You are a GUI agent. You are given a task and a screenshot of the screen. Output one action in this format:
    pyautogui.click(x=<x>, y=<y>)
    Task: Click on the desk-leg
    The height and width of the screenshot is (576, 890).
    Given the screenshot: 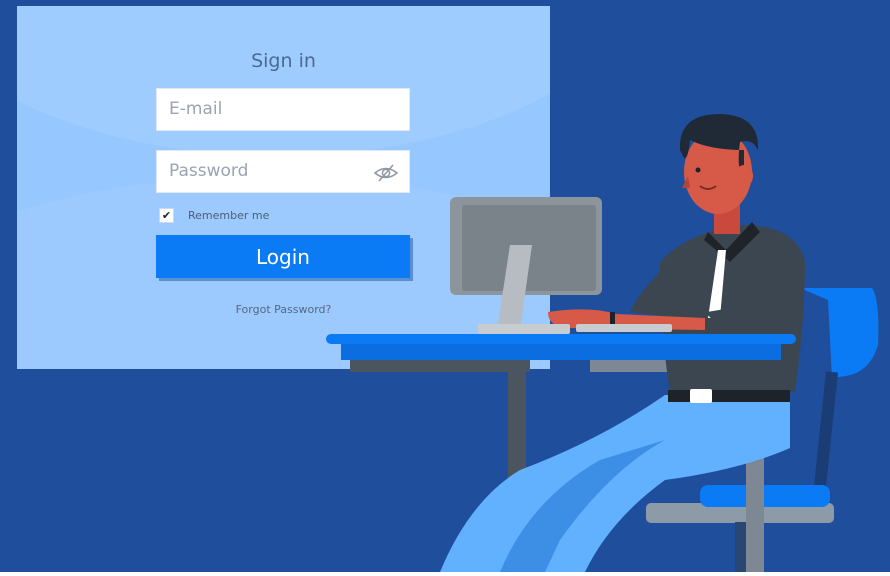 What is the action you would take?
    pyautogui.click(x=517, y=419)
    